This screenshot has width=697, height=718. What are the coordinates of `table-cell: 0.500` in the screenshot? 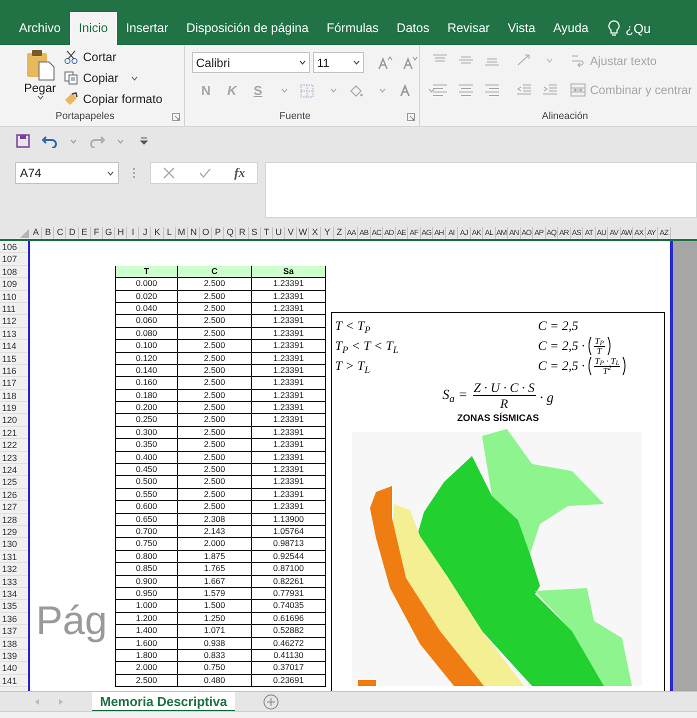 It's located at (146, 482).